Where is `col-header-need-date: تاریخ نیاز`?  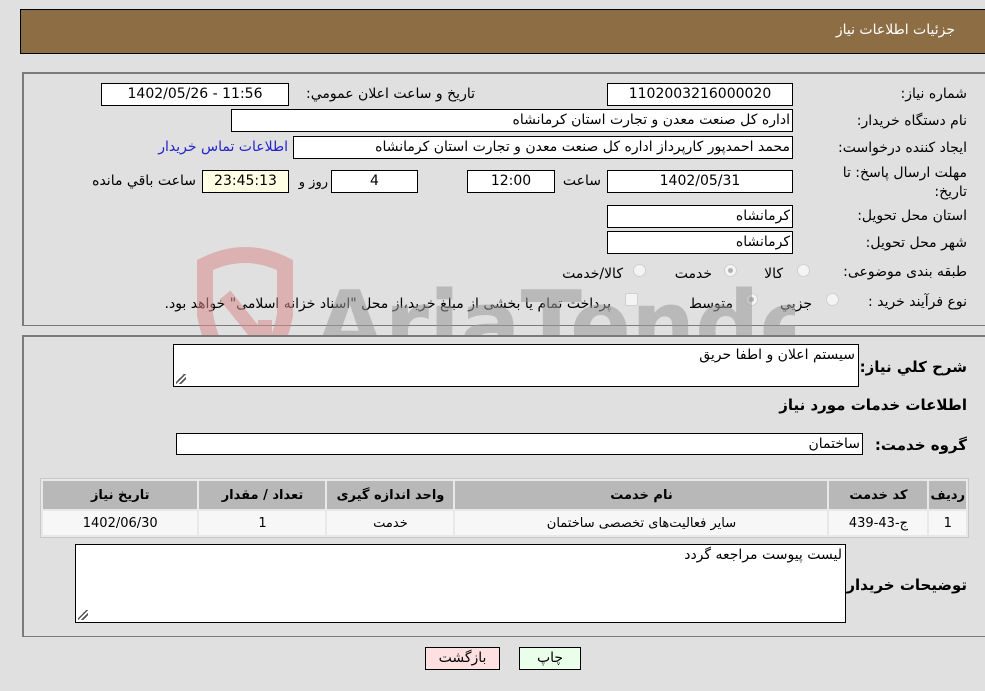
col-header-need-date: تاریخ نیاز is located at coordinates (120, 495).